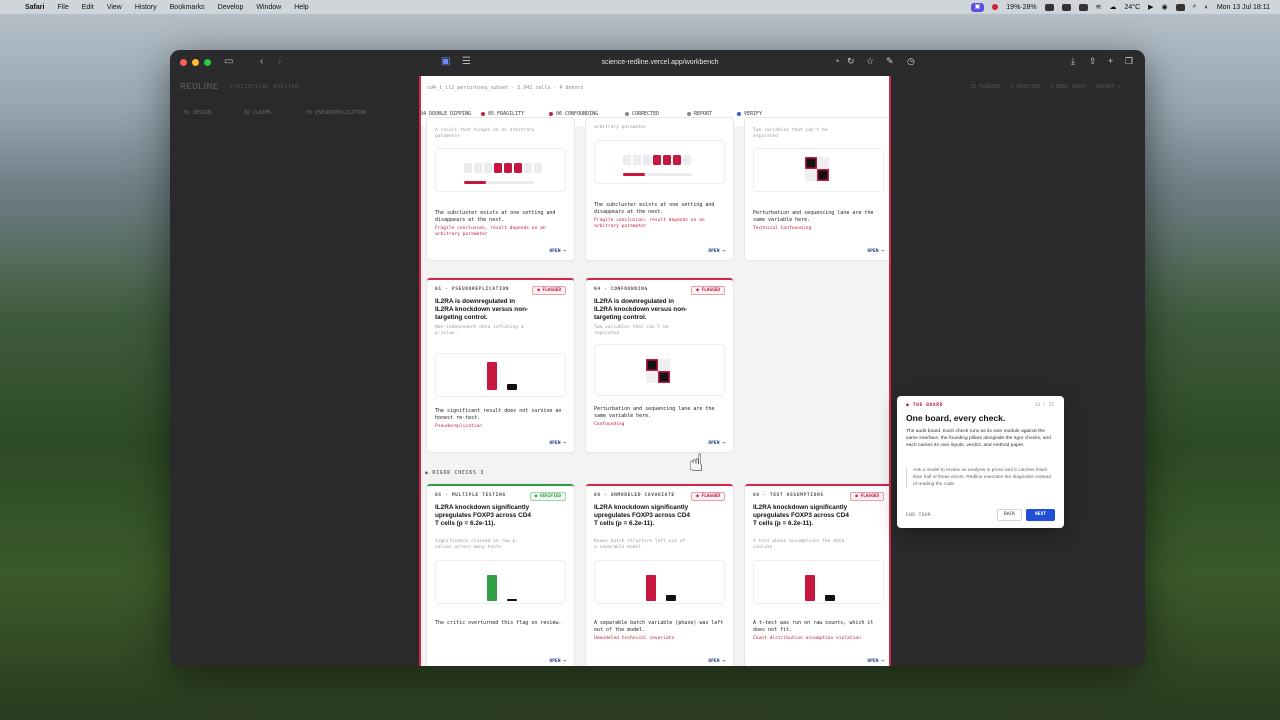  I want to click on hand-cursor-icon: ☝, so click(696, 463).